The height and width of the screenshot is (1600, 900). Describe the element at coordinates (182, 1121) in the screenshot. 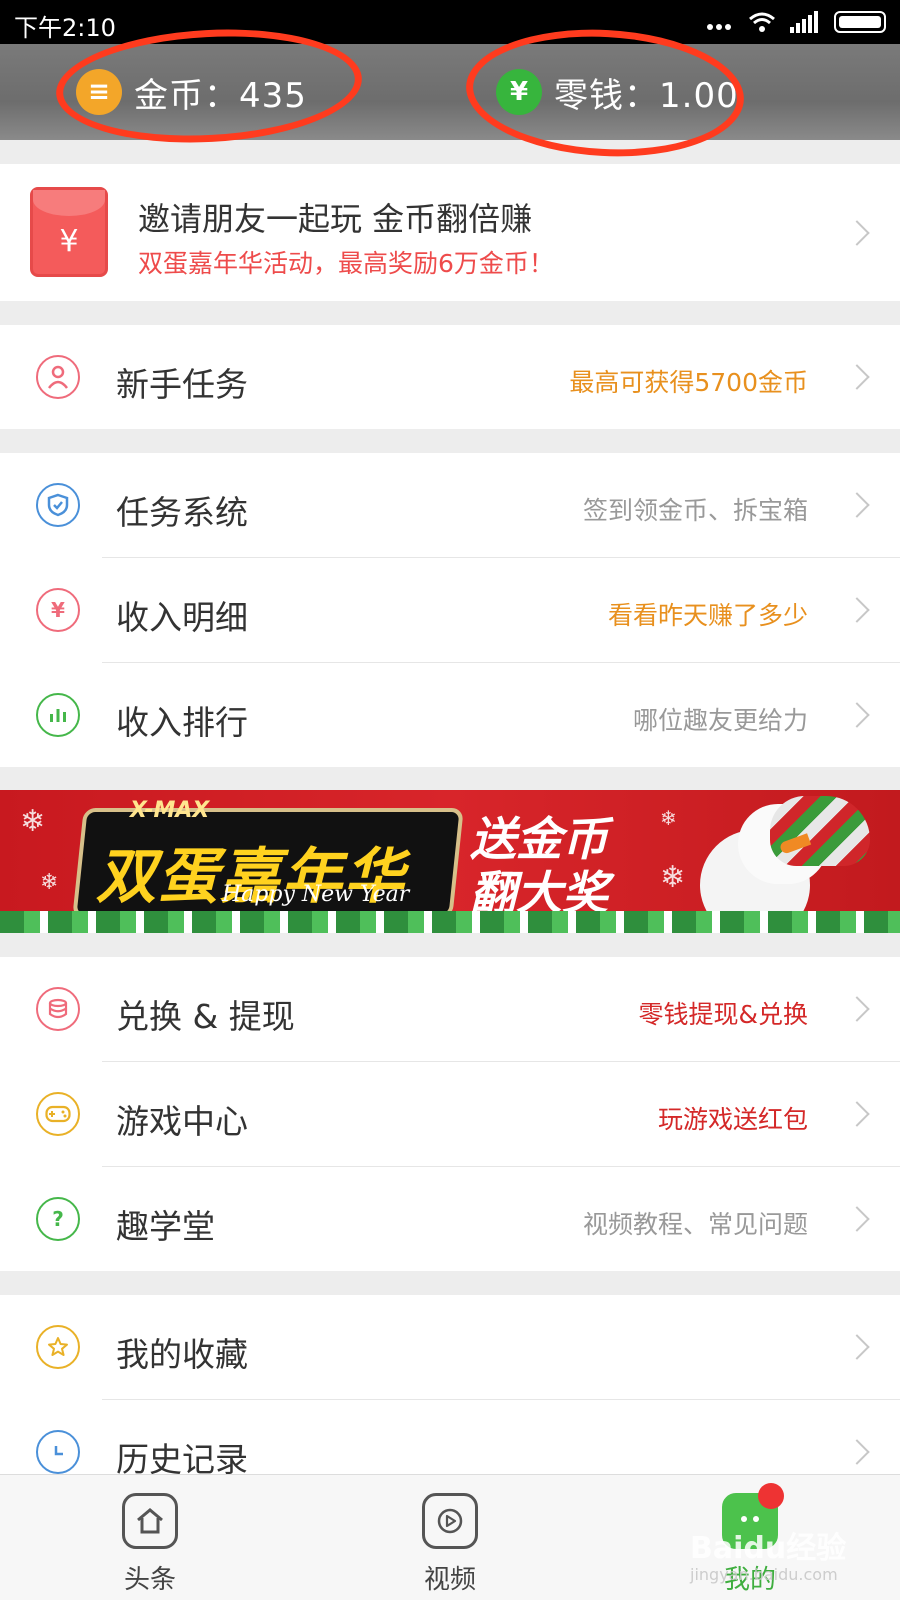

I see `menu-label: 游戏中心` at that location.